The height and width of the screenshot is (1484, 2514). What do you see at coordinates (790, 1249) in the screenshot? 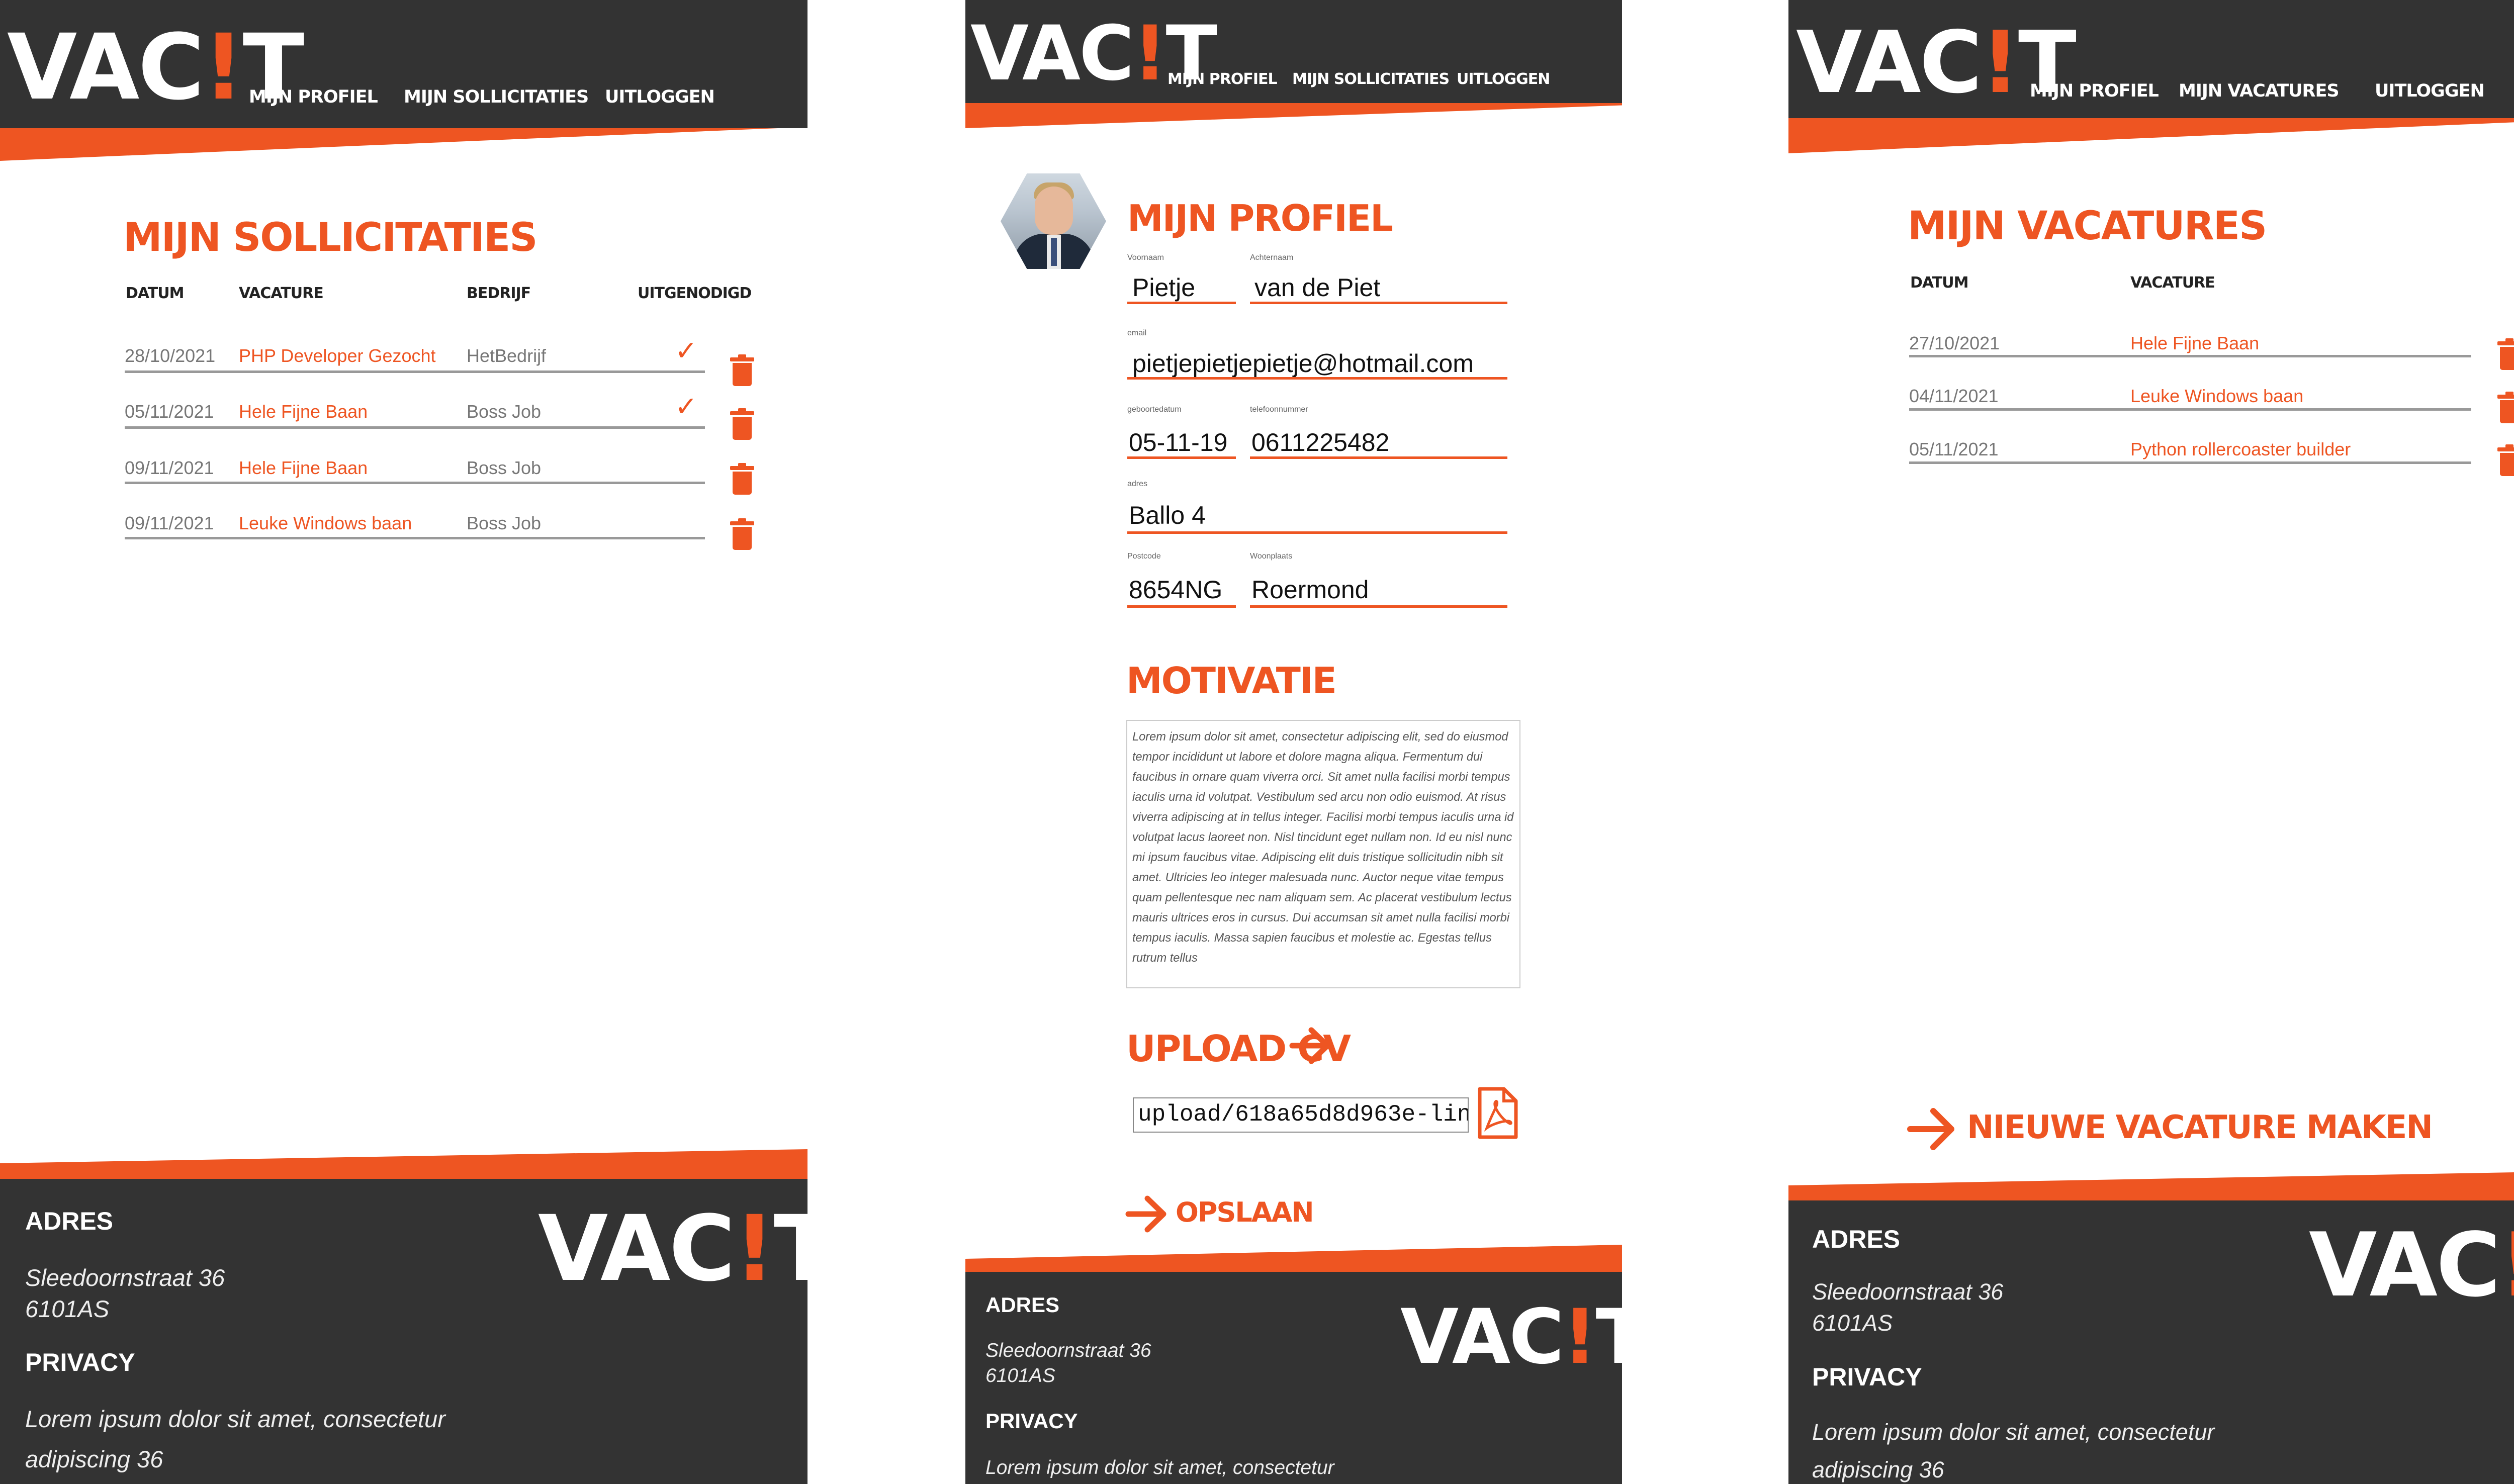
I see `logo-text-end: T` at bounding box center [790, 1249].